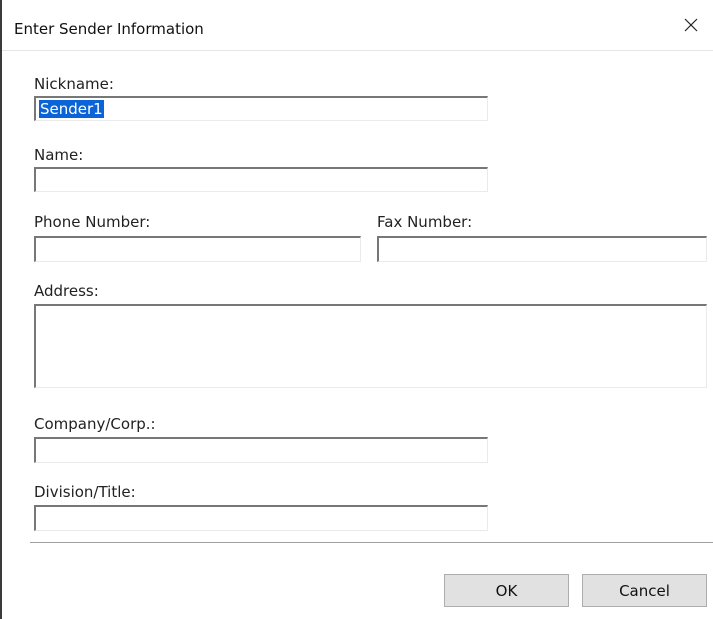  What do you see at coordinates (74, 84) in the screenshot?
I see `nickname-label: Nickname:` at bounding box center [74, 84].